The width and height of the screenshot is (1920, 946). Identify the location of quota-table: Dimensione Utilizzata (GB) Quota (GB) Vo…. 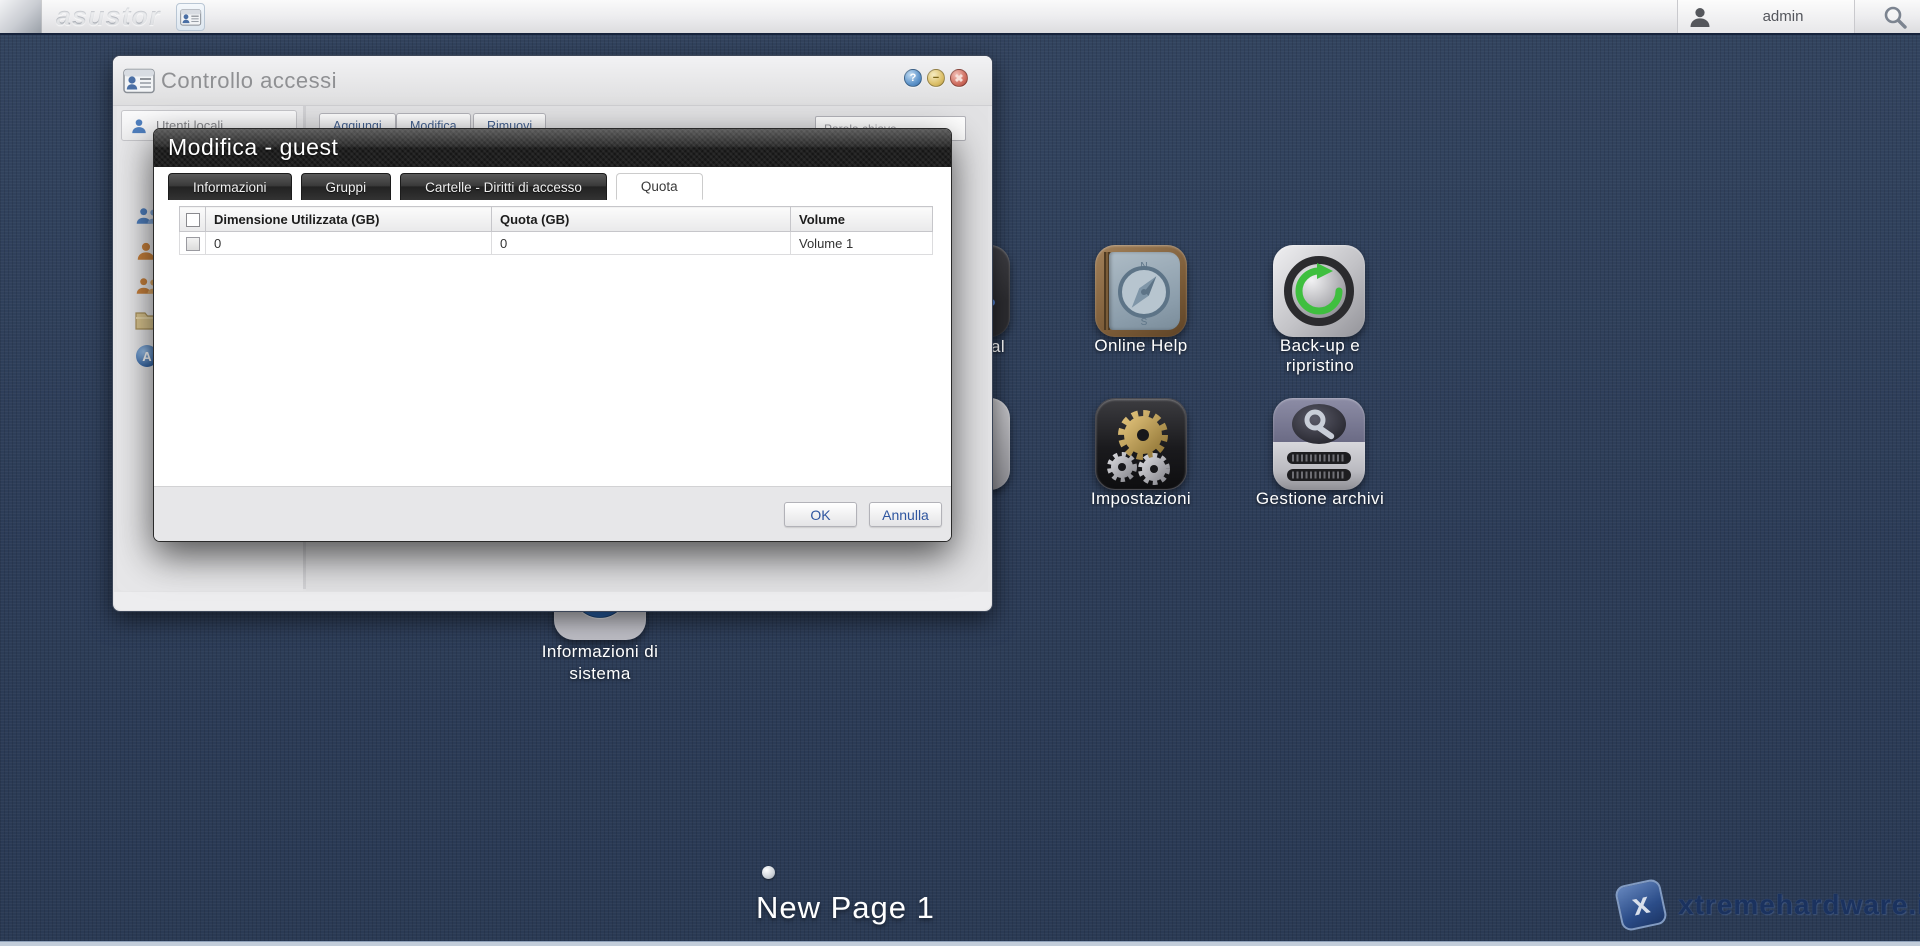
(556, 230).